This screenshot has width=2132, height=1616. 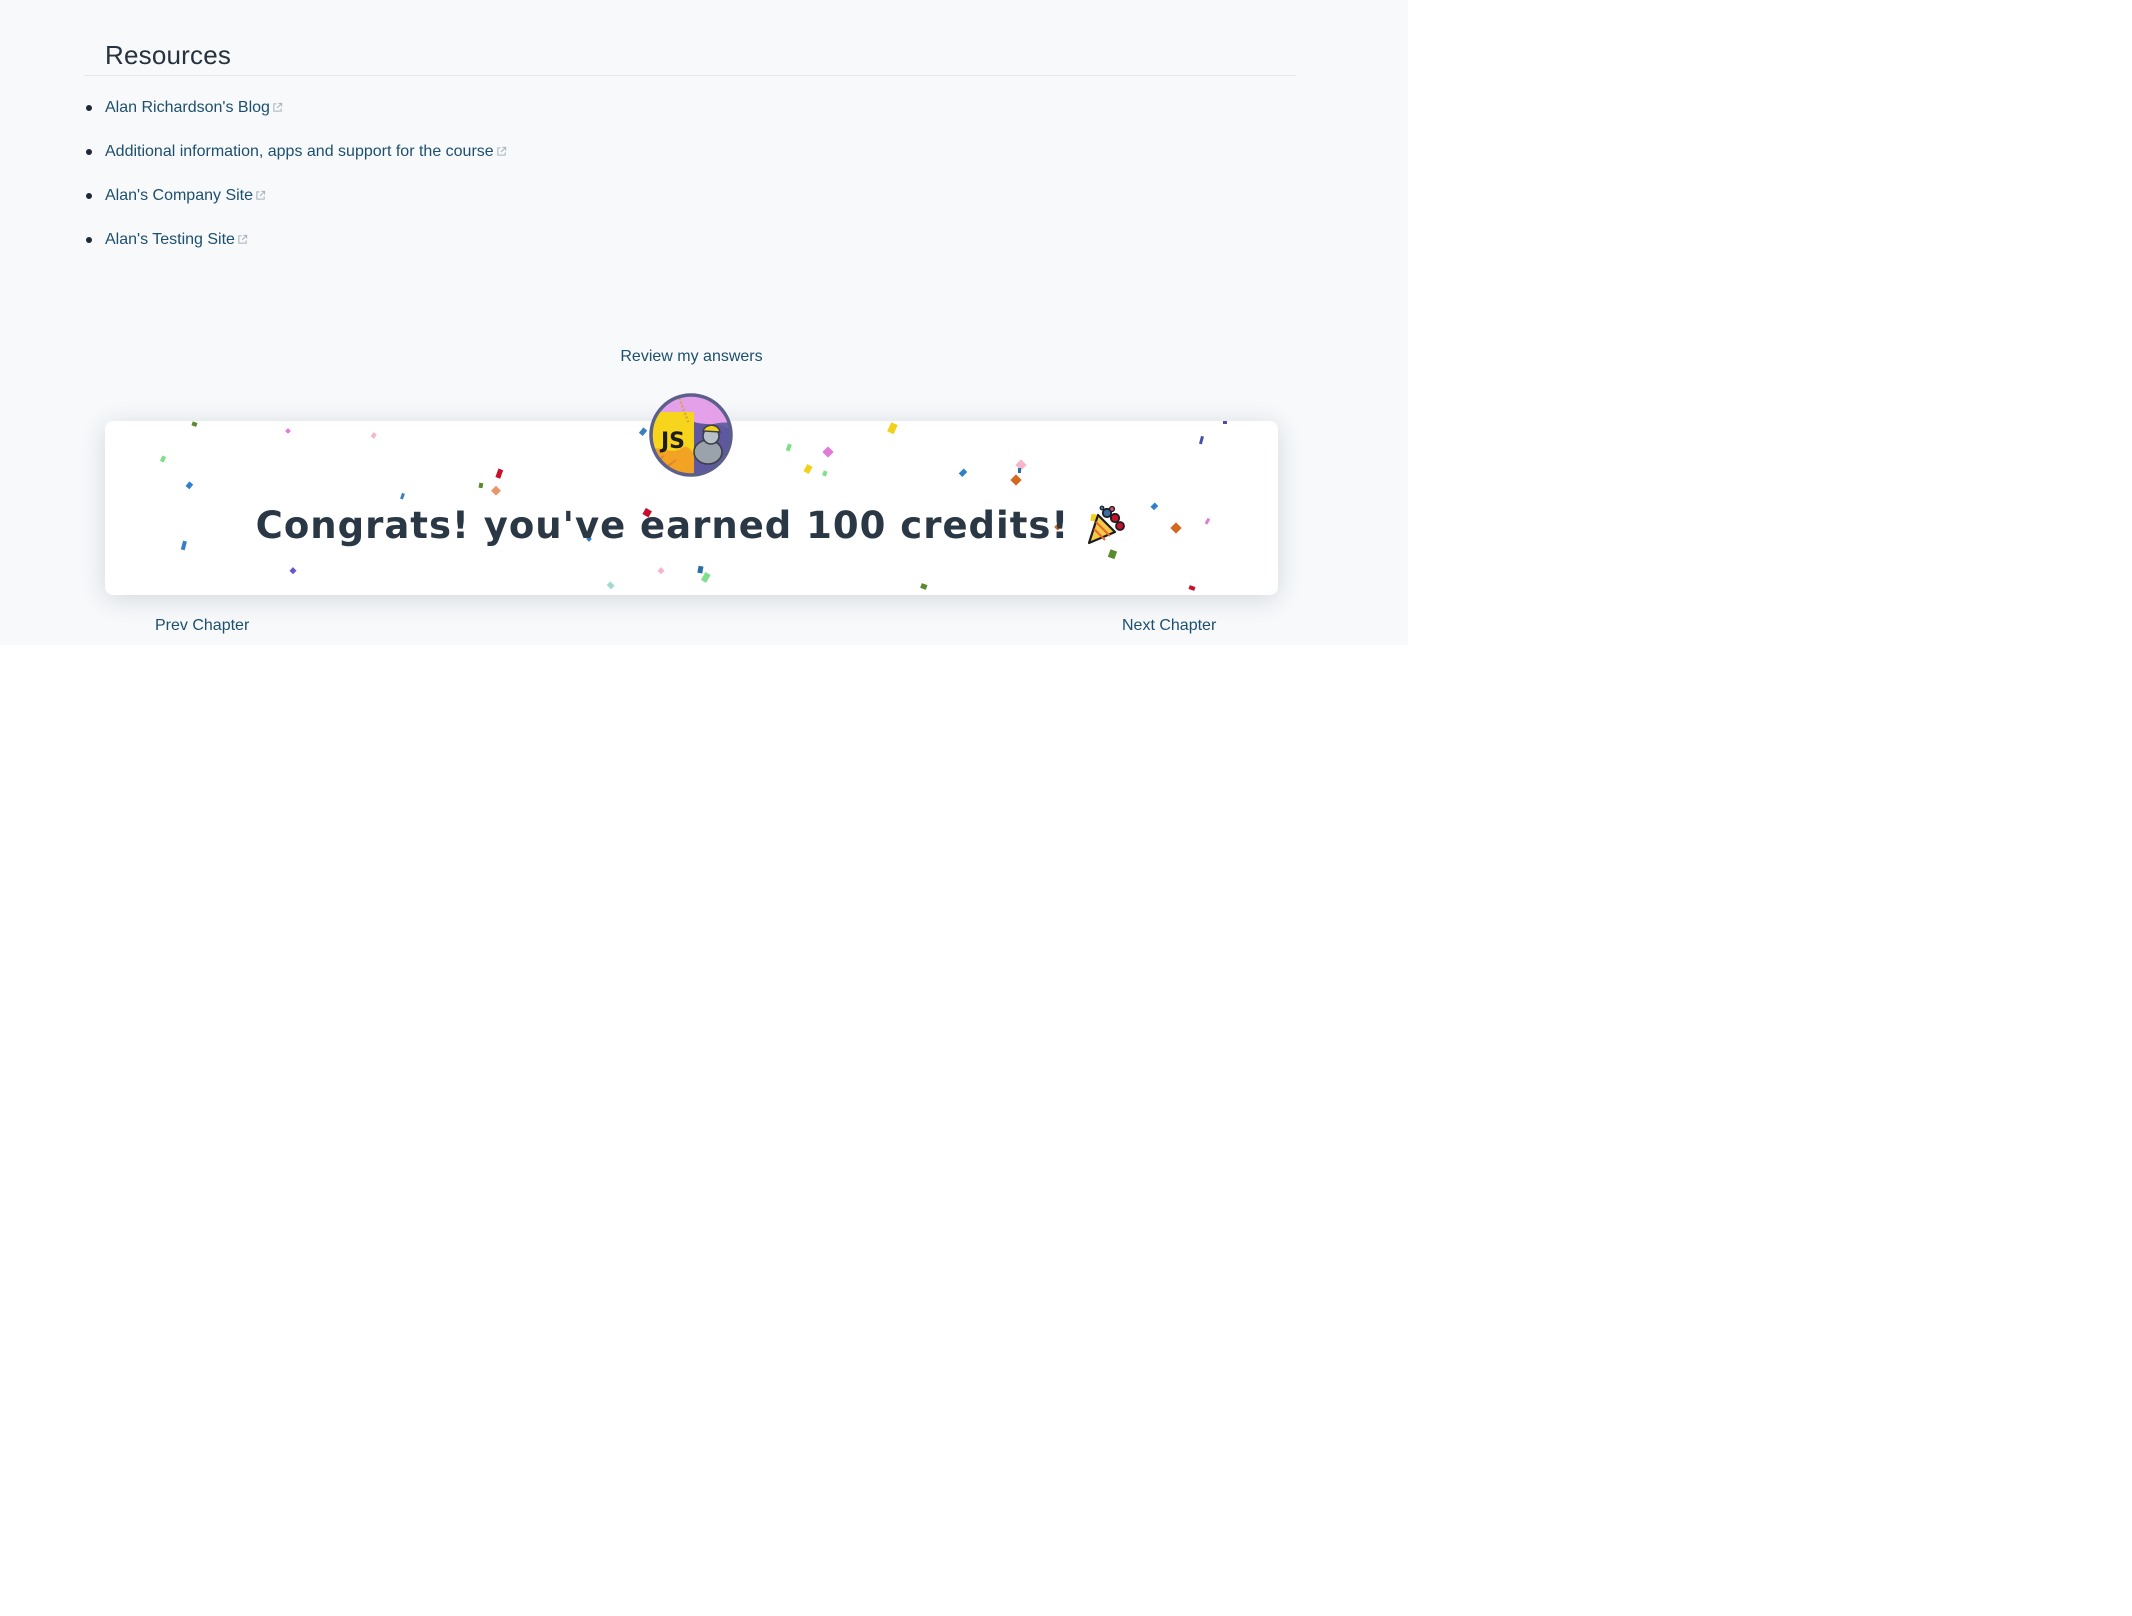 I want to click on badge-label: JS, so click(x=672, y=441).